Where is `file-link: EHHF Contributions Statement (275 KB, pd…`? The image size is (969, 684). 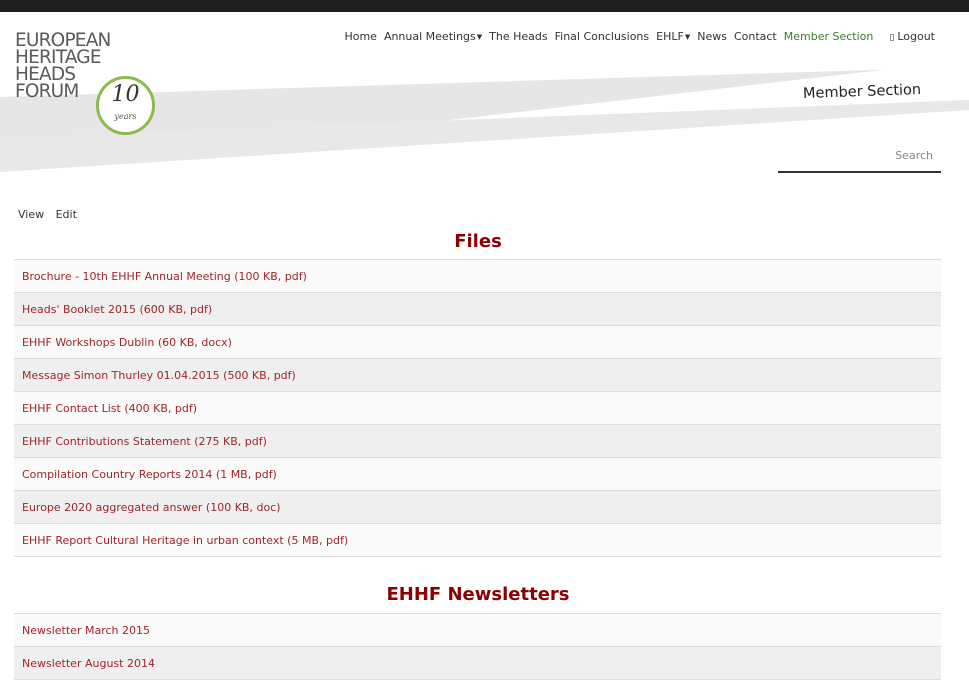
file-link: EHHF Contributions Statement (275 KB, pd… is located at coordinates (477, 440).